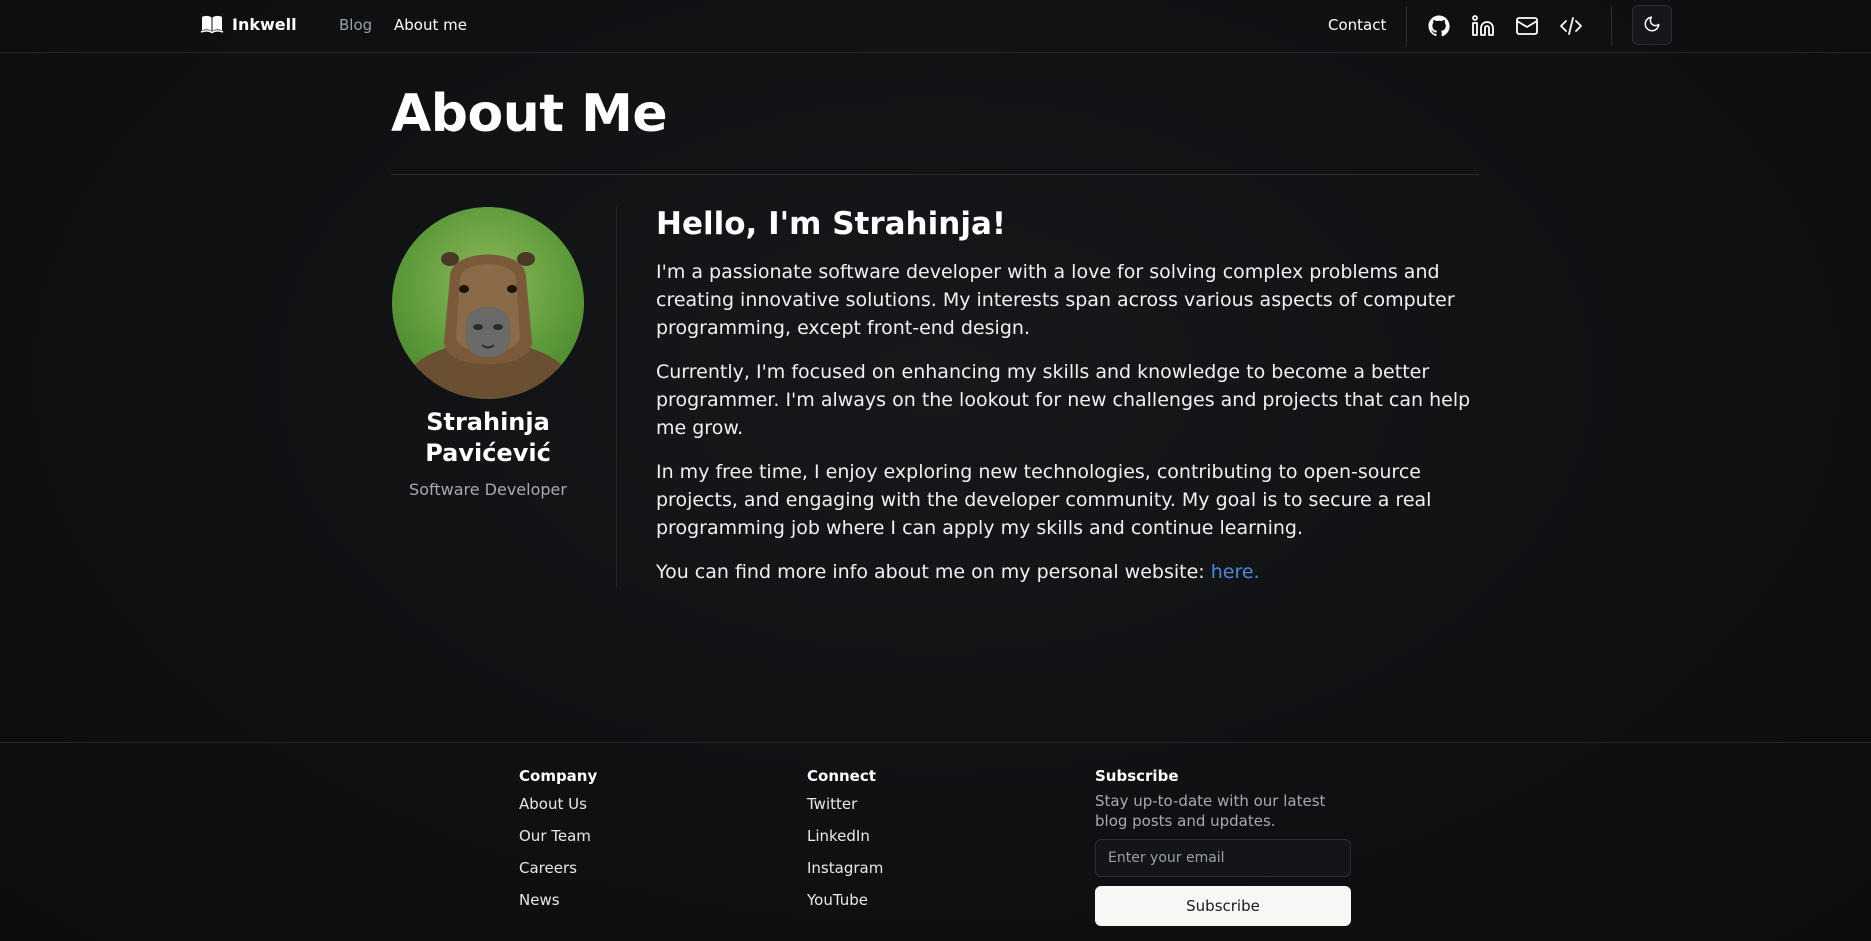  I want to click on footer-subscribe-heading: Subscribe, so click(1137, 776).